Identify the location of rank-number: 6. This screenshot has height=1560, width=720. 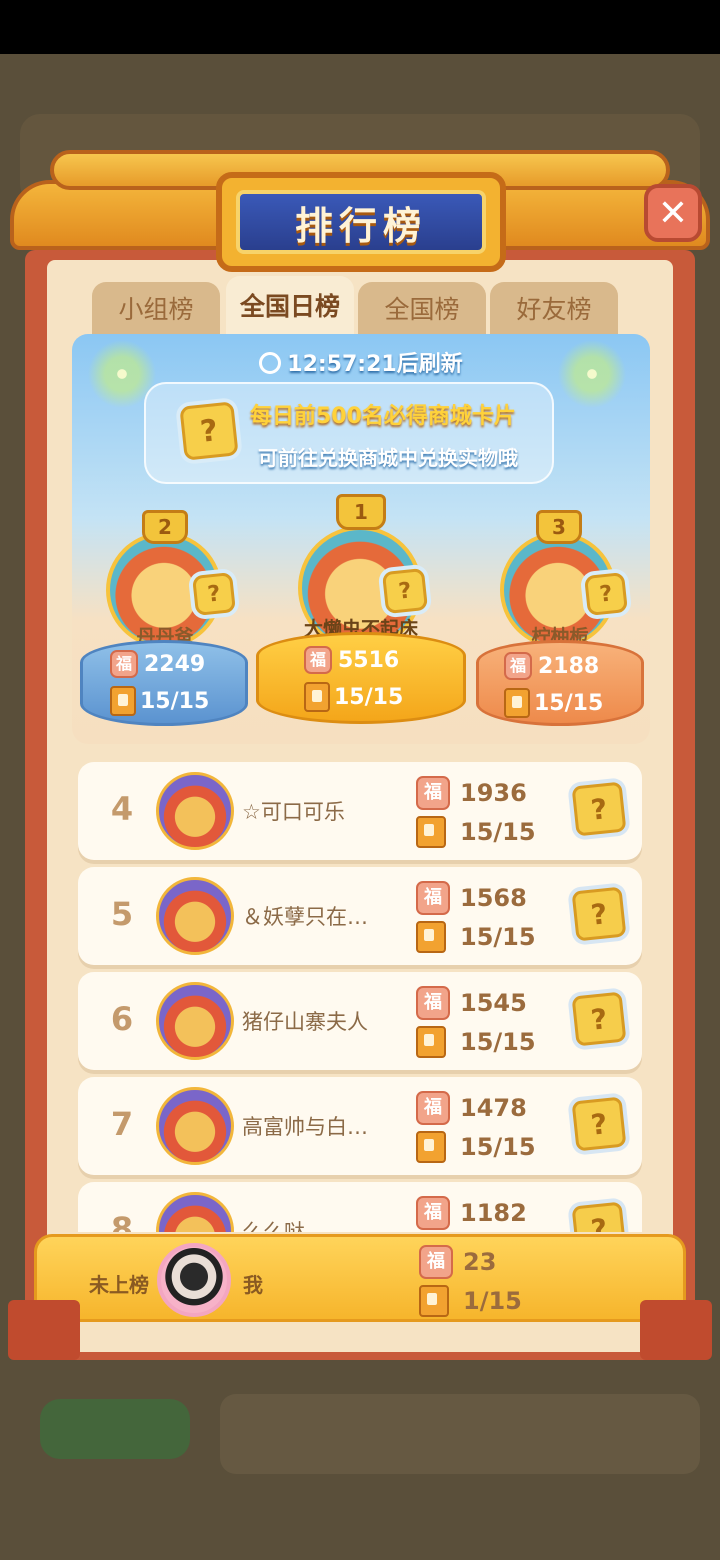
(122, 1019).